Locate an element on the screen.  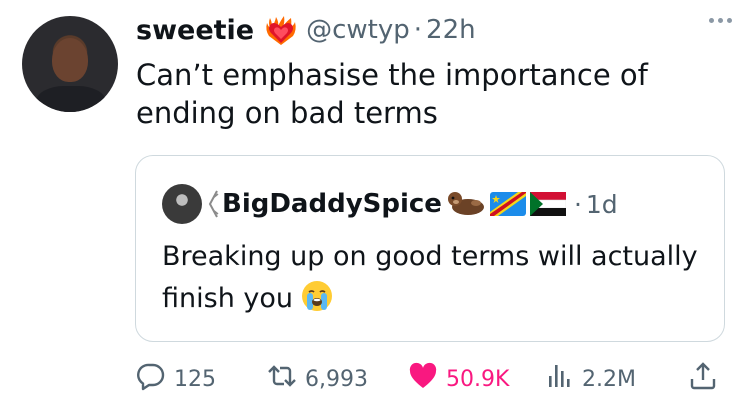
like-count: 50.9K is located at coordinates (478, 379).